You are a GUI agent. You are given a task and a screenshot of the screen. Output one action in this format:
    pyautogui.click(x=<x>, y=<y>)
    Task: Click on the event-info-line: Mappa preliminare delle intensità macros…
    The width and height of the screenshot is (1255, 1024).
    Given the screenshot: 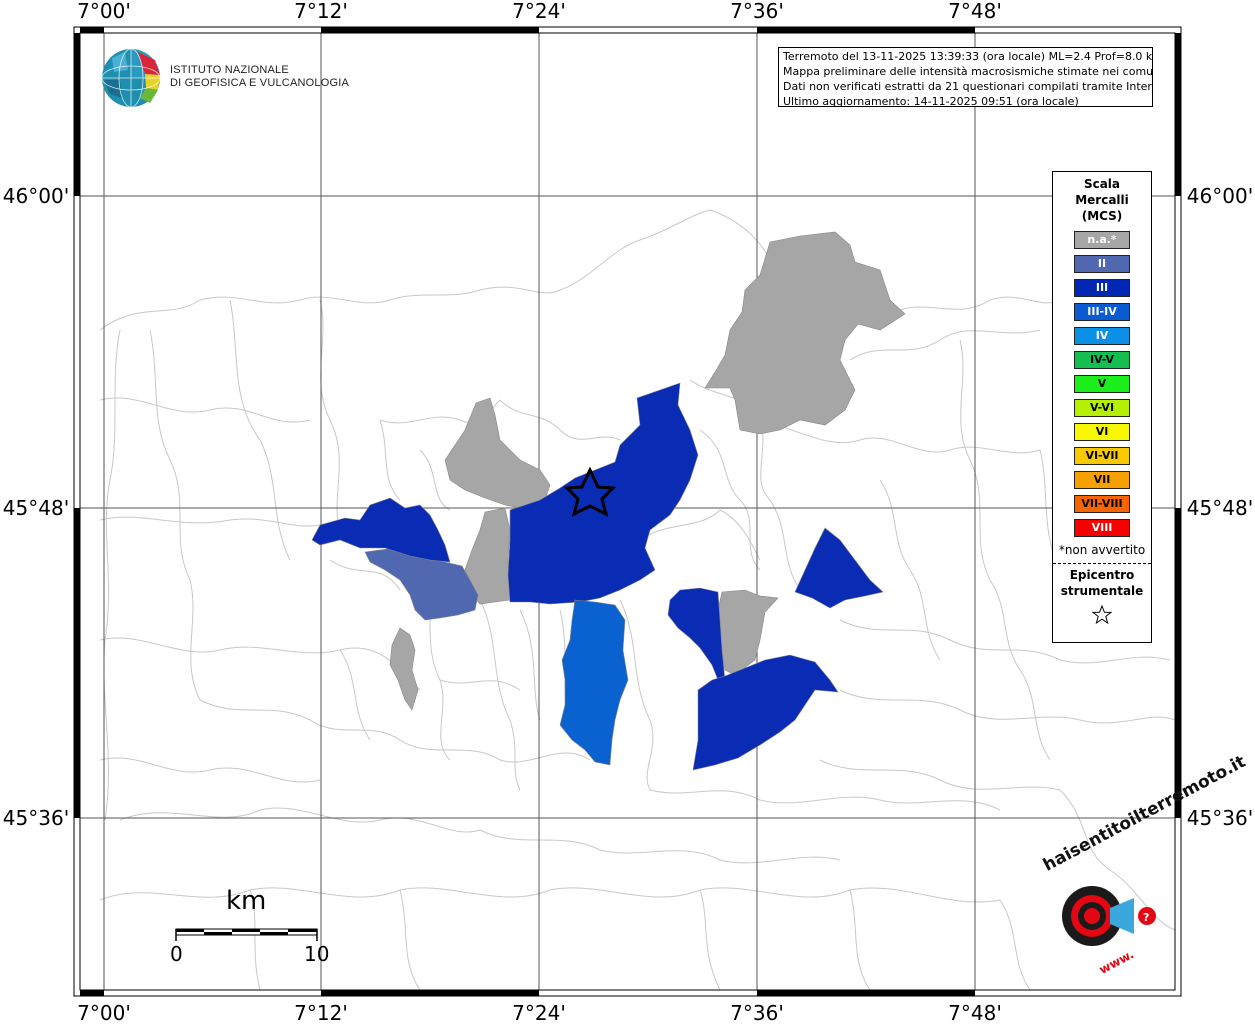 What is the action you would take?
    pyautogui.click(x=968, y=71)
    